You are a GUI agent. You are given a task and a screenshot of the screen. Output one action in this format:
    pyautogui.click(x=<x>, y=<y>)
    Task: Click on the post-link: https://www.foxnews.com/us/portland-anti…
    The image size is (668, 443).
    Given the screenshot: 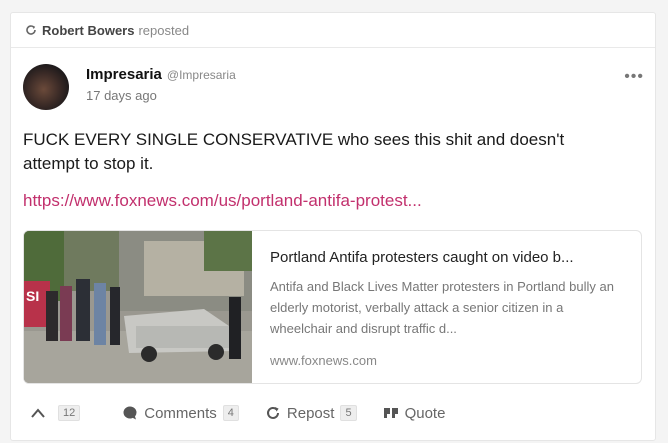 What is the action you would take?
    pyautogui.click(x=222, y=201)
    